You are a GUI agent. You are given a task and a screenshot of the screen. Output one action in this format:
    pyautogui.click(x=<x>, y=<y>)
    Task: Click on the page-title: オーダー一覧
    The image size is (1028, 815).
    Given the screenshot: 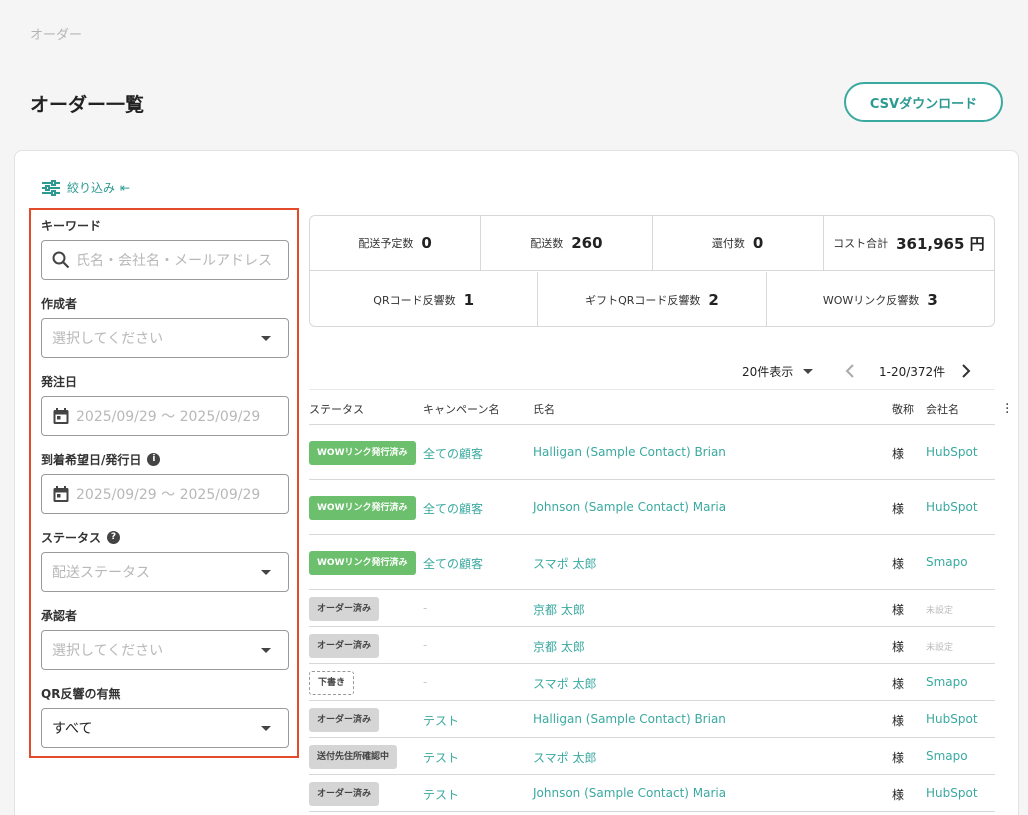 What is the action you would take?
    pyautogui.click(x=87, y=105)
    